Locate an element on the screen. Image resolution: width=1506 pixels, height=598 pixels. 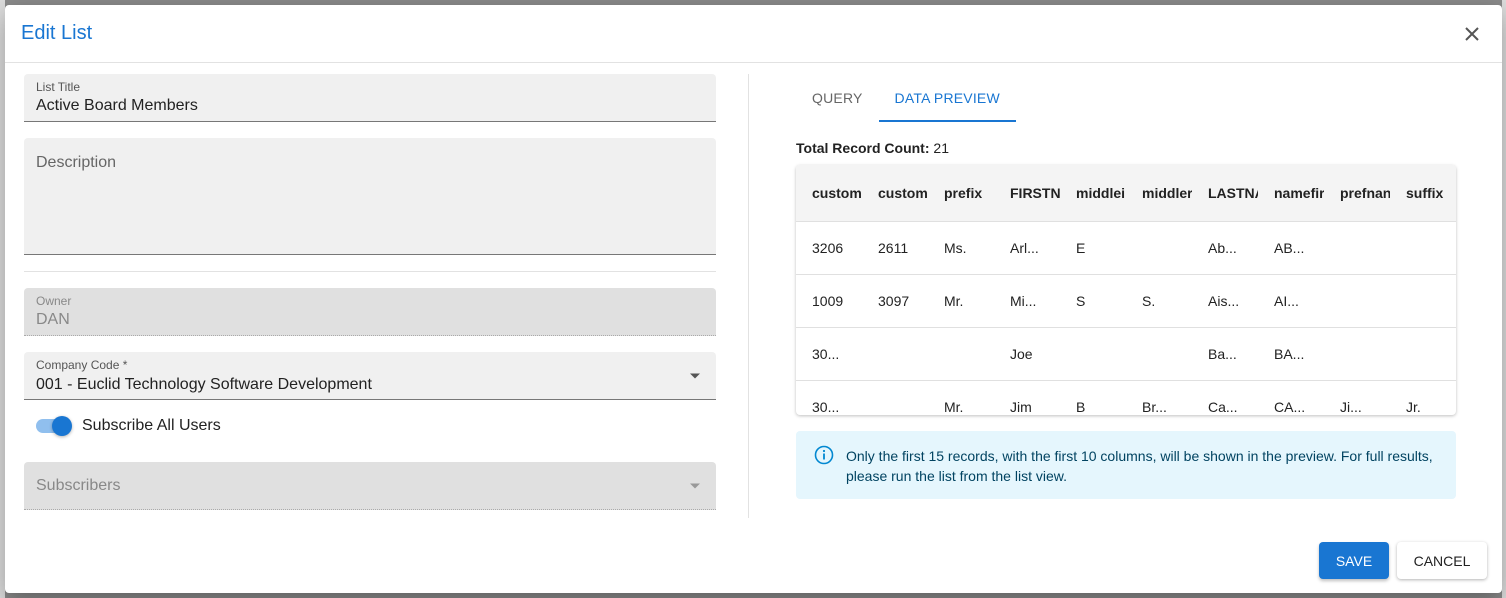
column-header: prefix is located at coordinates (961, 193).